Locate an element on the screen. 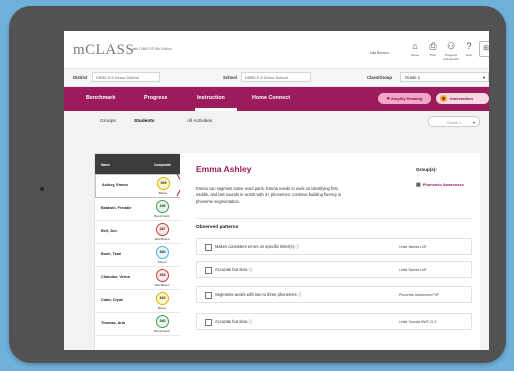  home-button: ⌂ Home is located at coordinates (415, 51).